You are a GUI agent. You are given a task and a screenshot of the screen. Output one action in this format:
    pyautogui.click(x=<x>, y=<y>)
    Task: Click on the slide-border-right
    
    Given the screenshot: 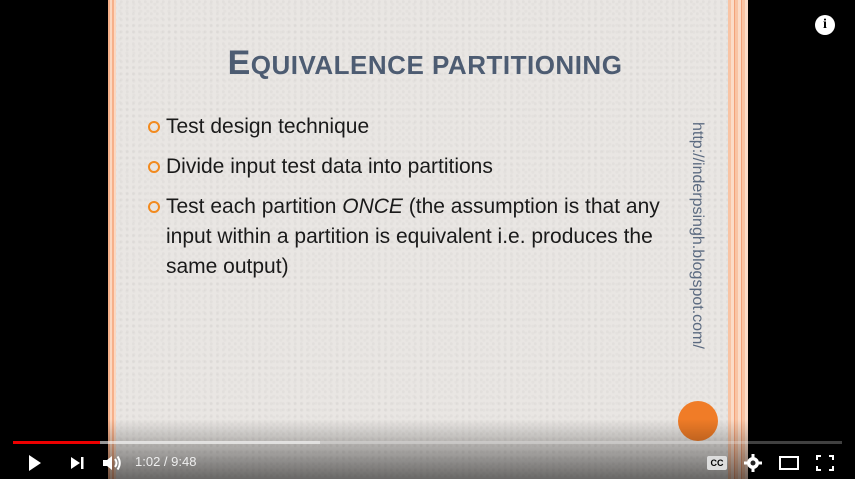 What is the action you would take?
    pyautogui.click(x=738, y=239)
    